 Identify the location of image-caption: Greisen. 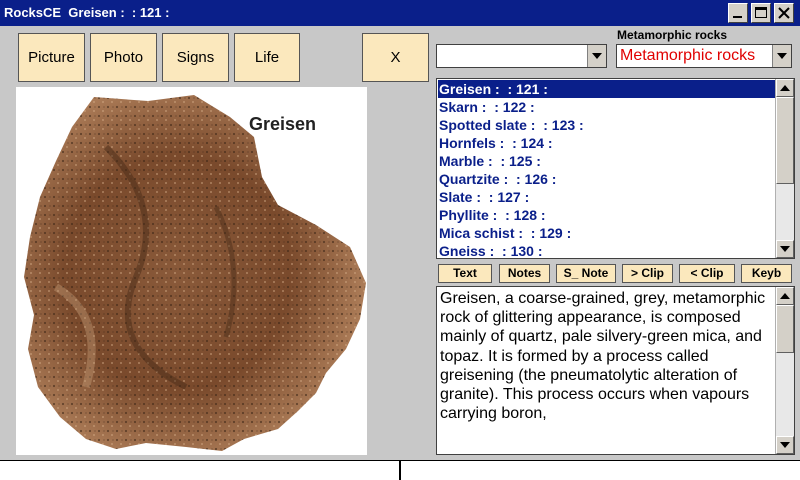
(283, 124).